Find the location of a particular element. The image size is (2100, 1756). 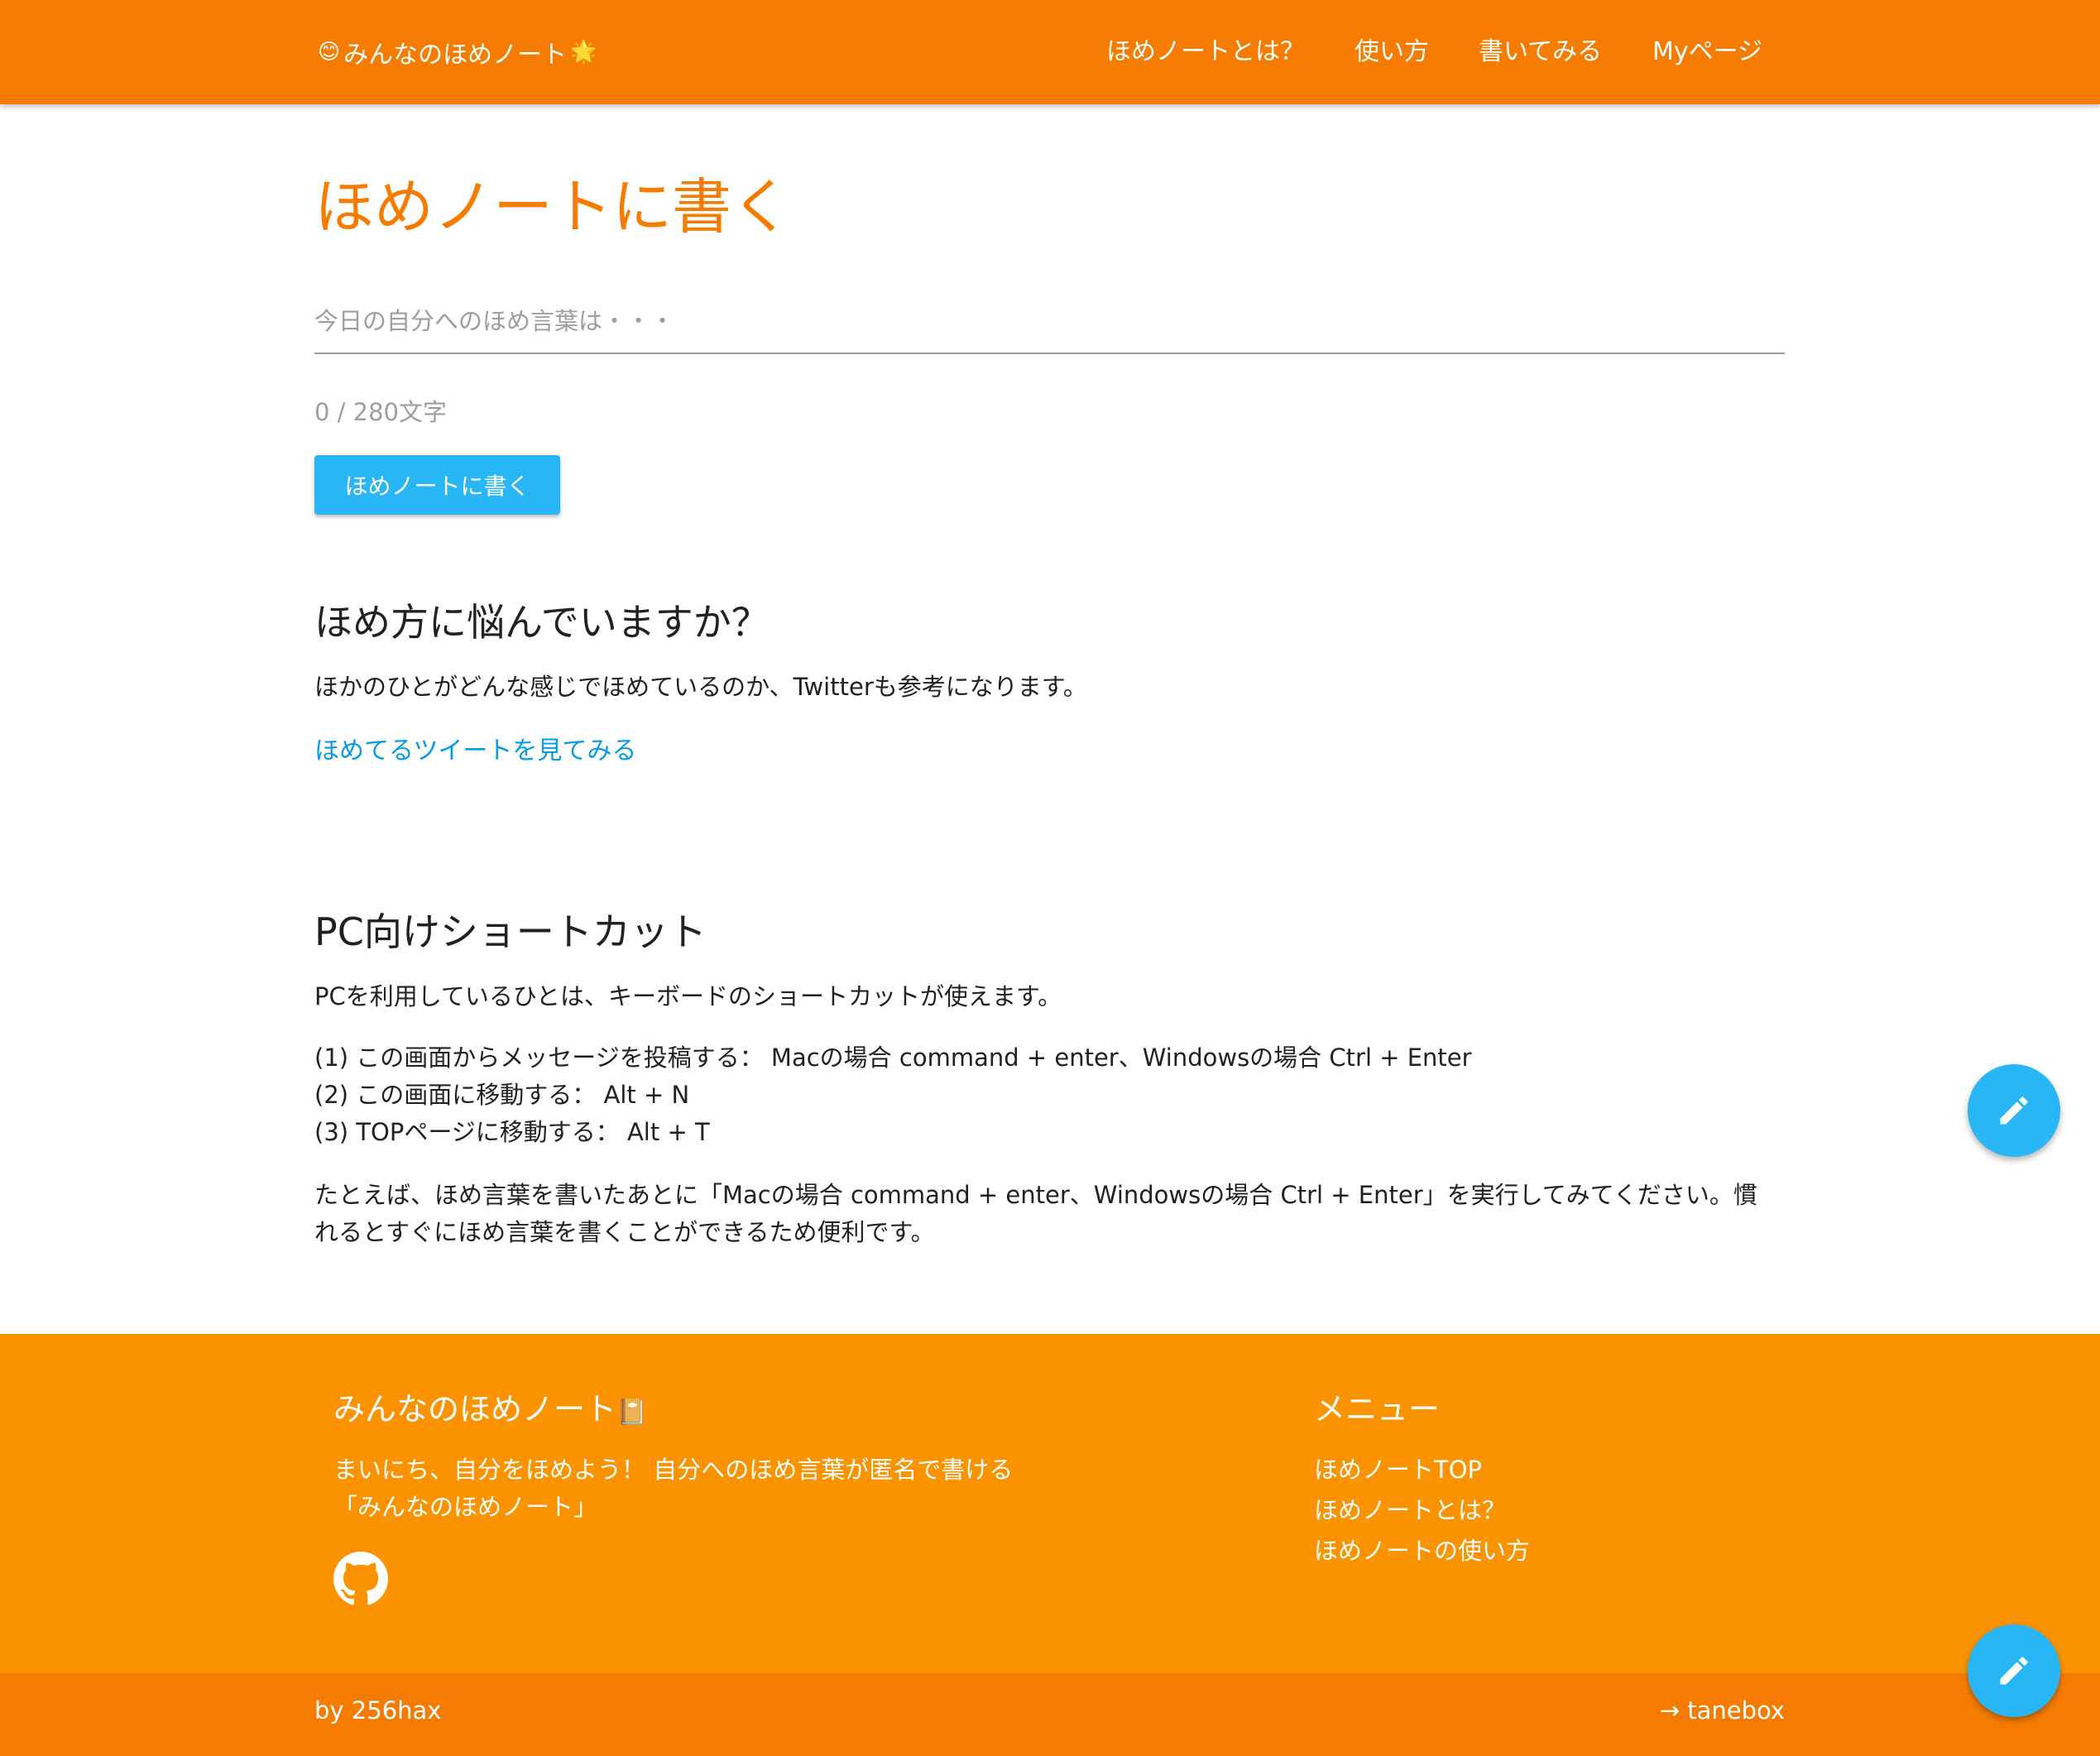

footer-copyright-bar: by 256hax → tanebox is located at coordinates (1050, 1715).